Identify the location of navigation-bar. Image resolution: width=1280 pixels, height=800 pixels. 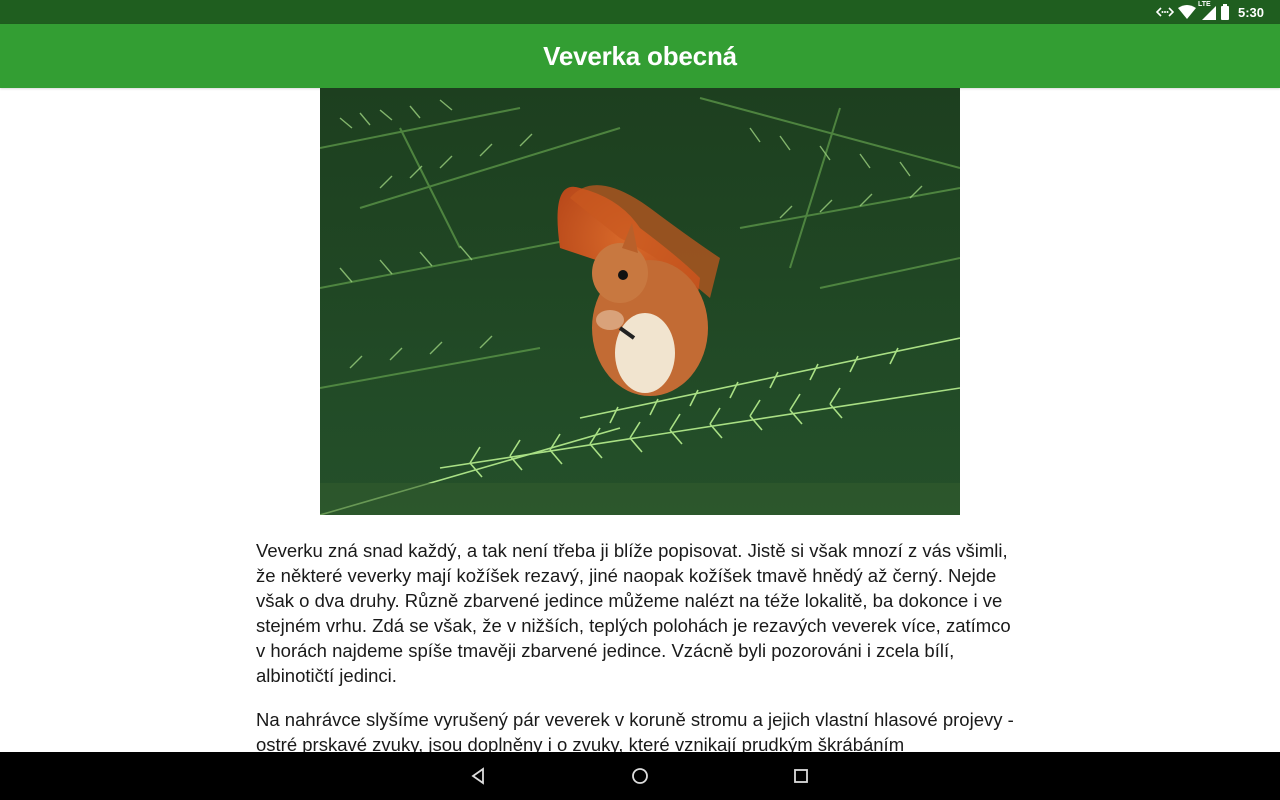
(640, 776).